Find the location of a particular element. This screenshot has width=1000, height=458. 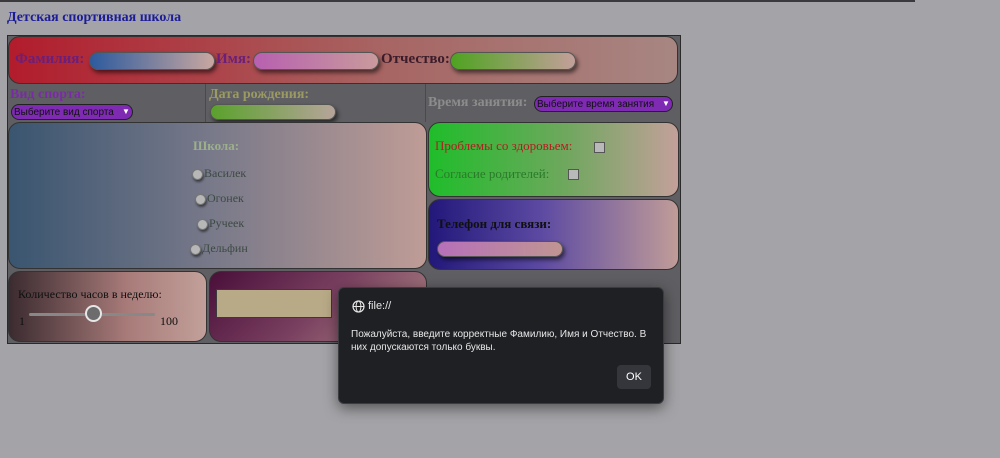

school-panel: Школа: Василек Огонек Ручеек Дельфин is located at coordinates (217, 195).